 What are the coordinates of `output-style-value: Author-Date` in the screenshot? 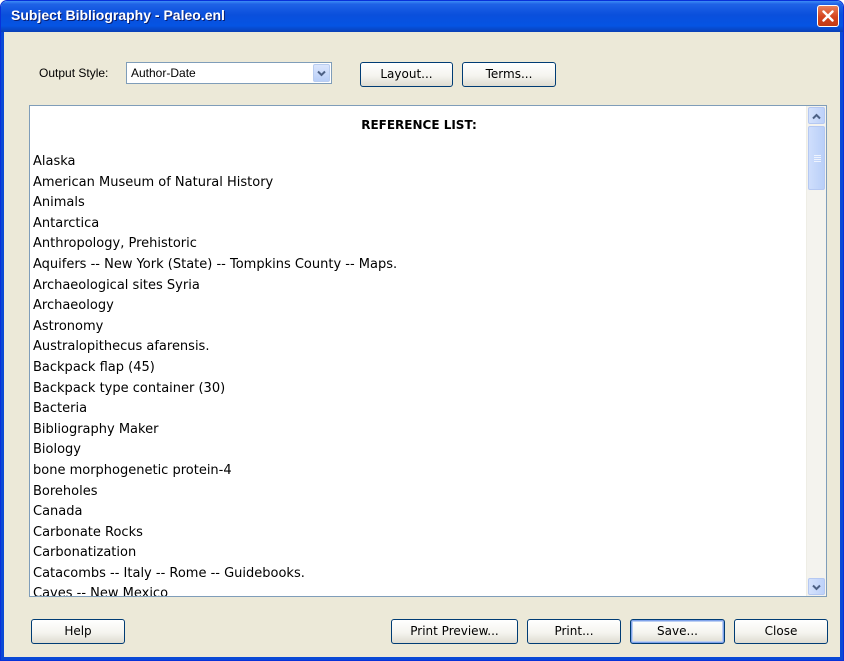 It's located at (163, 73).